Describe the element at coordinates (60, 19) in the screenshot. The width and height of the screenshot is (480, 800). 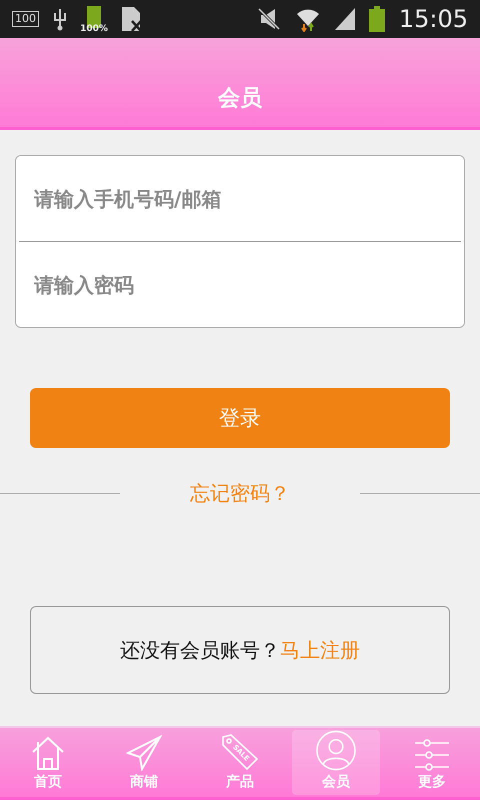
I see `usb-icon` at that location.